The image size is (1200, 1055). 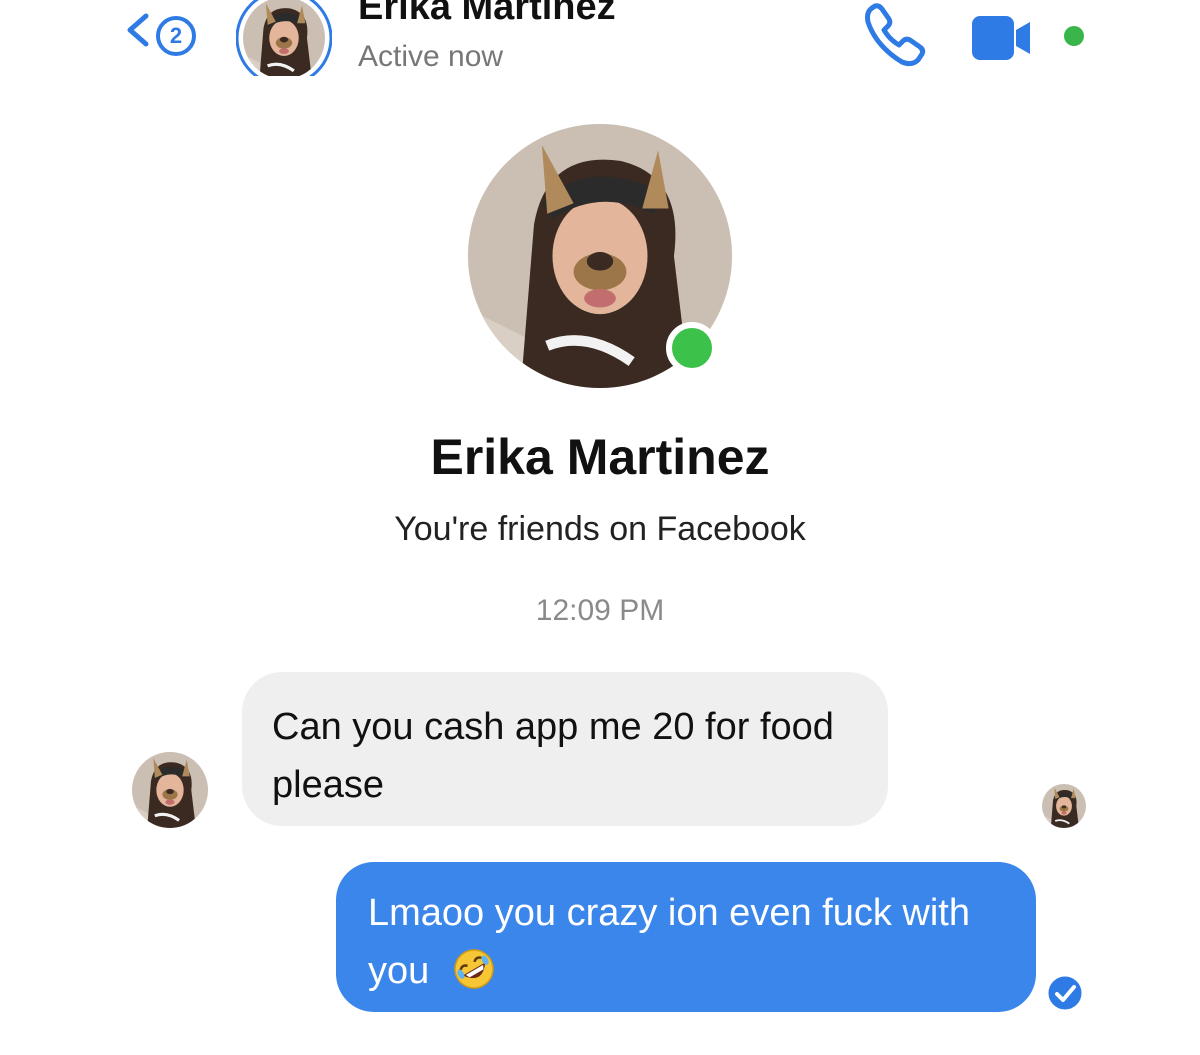 What do you see at coordinates (600, 457) in the screenshot?
I see `profile-name: Erika Martinez` at bounding box center [600, 457].